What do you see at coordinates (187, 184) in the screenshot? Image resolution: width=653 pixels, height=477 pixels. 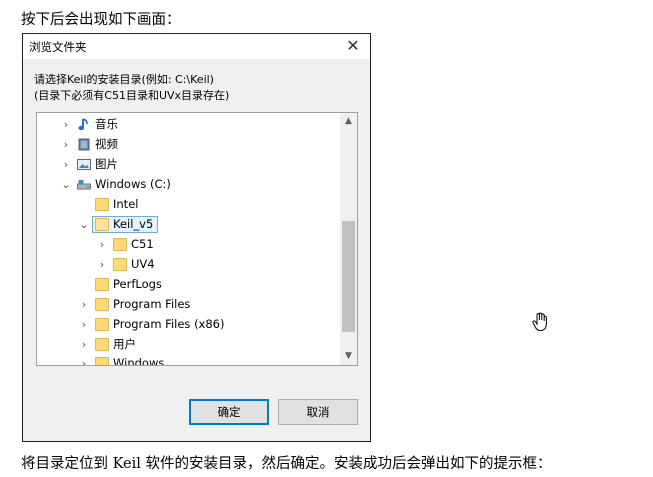 I see `tree-item-windows-c: ⌄ Windows (C:)` at bounding box center [187, 184].